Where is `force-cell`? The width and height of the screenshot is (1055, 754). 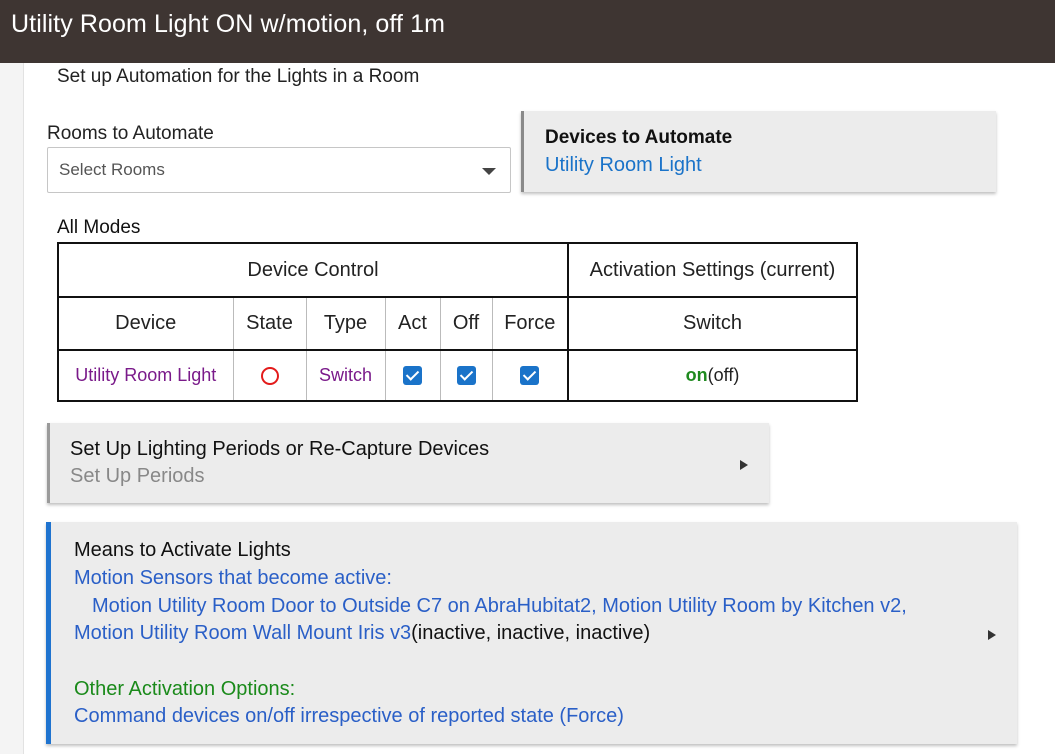
force-cell is located at coordinates (530, 375).